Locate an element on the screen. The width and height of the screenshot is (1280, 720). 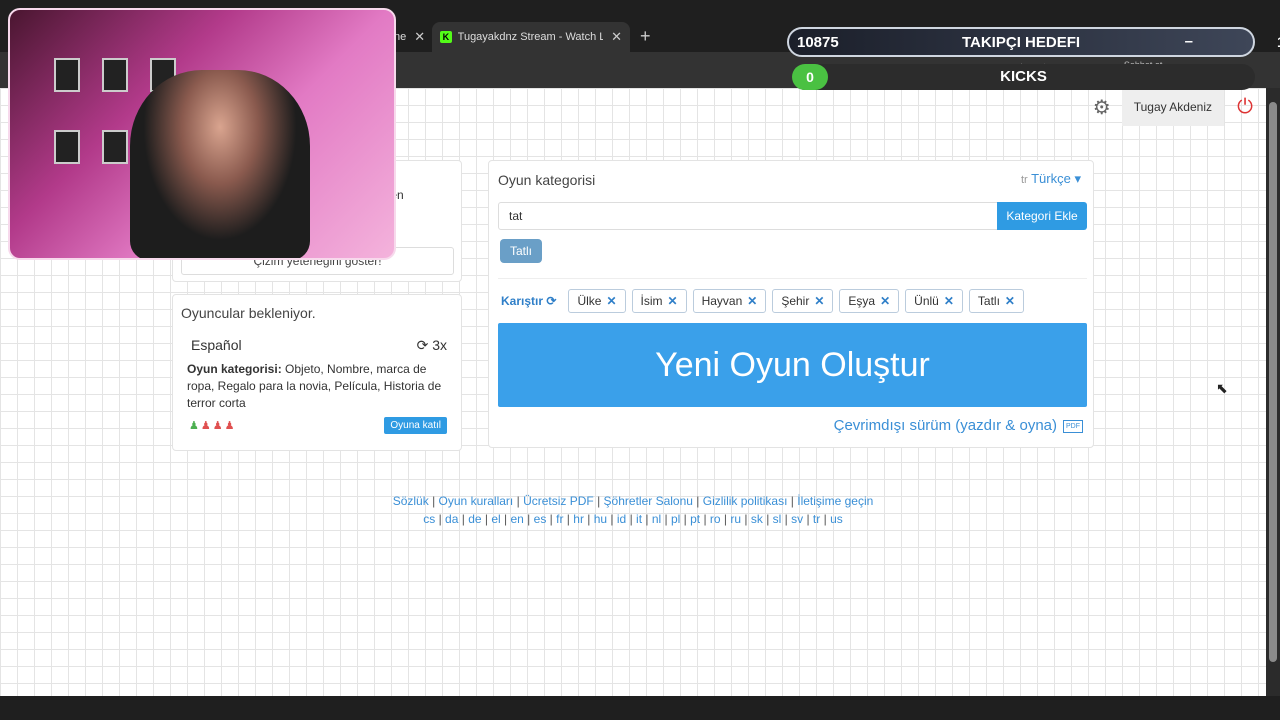
language-link: ro is located at coordinates (715, 519).